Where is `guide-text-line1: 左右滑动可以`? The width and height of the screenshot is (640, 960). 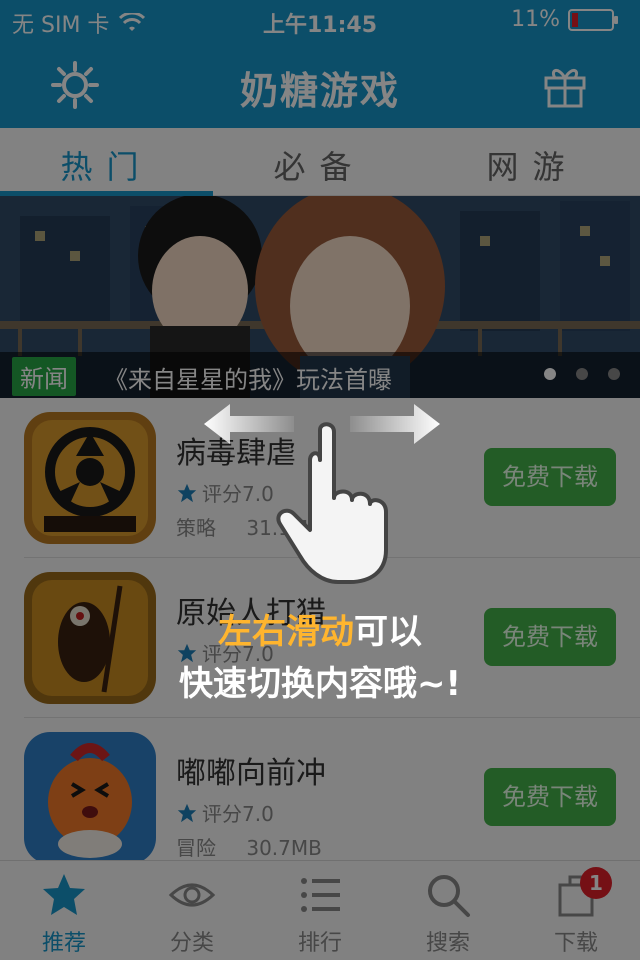 guide-text-line1: 左右滑动可以 is located at coordinates (320, 628).